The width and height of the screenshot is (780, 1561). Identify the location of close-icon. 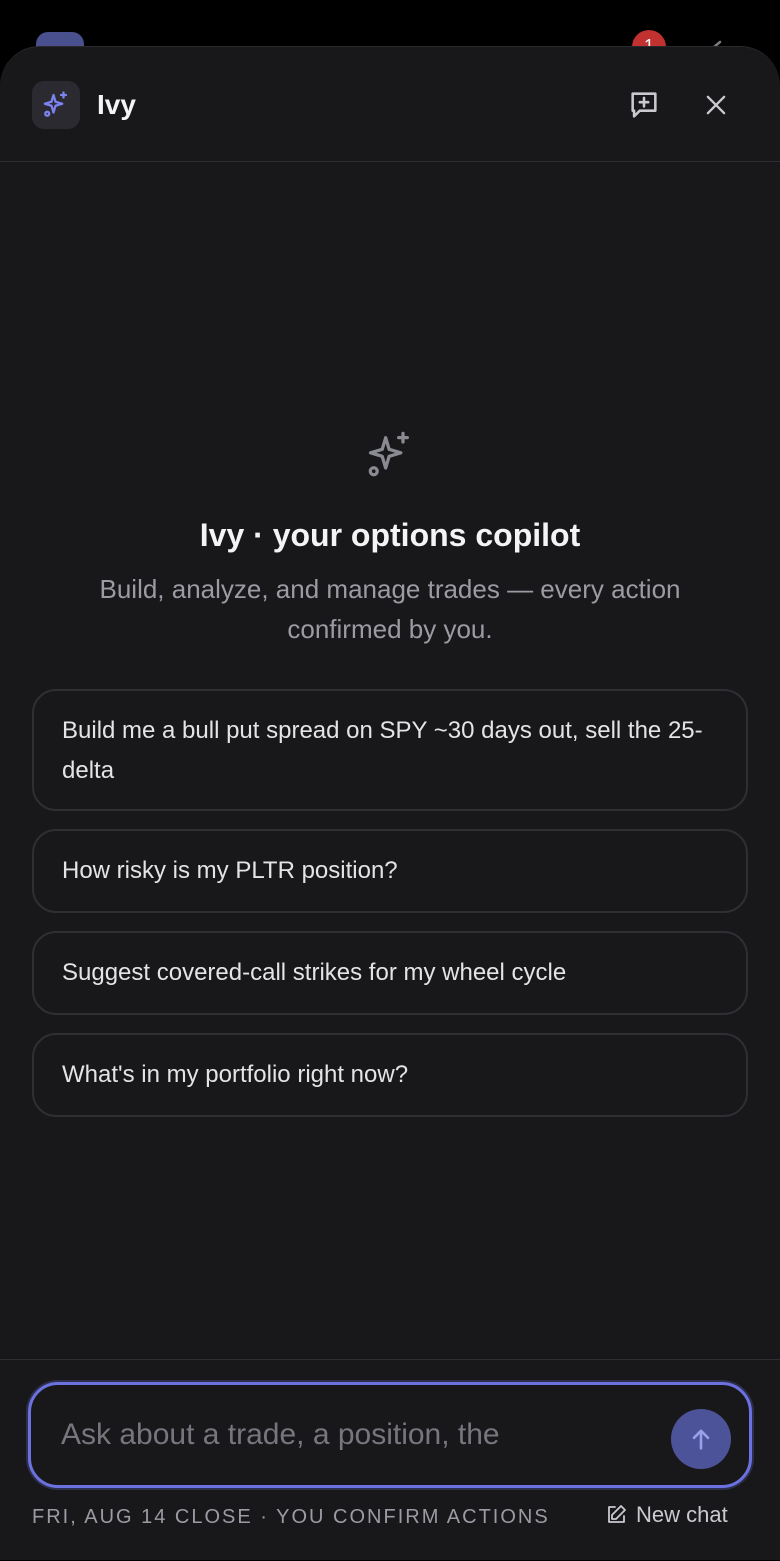
(716, 105).